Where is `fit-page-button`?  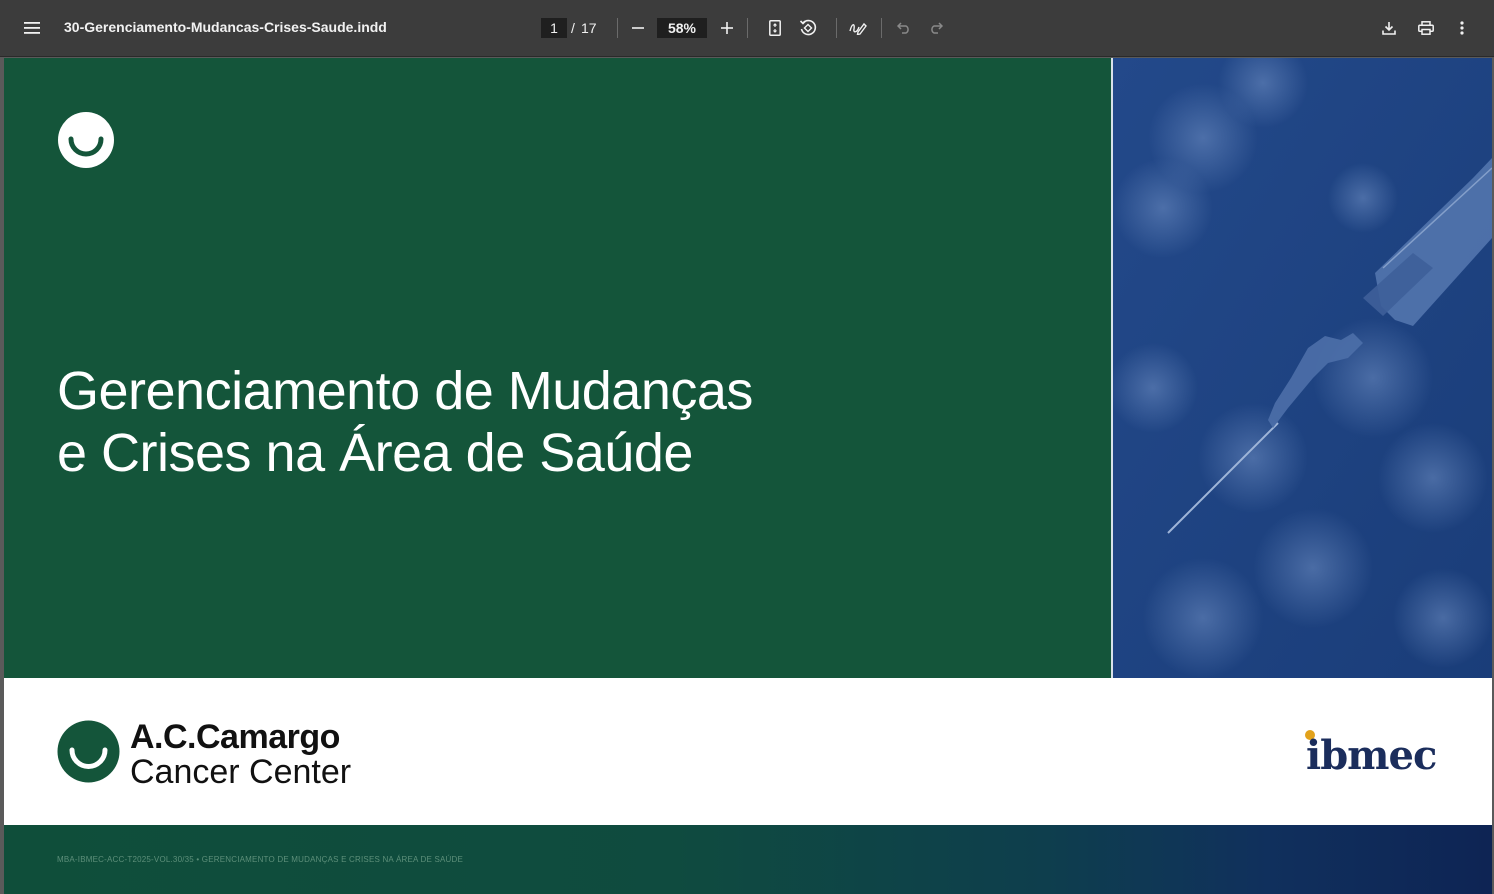
fit-page-button is located at coordinates (775, 28).